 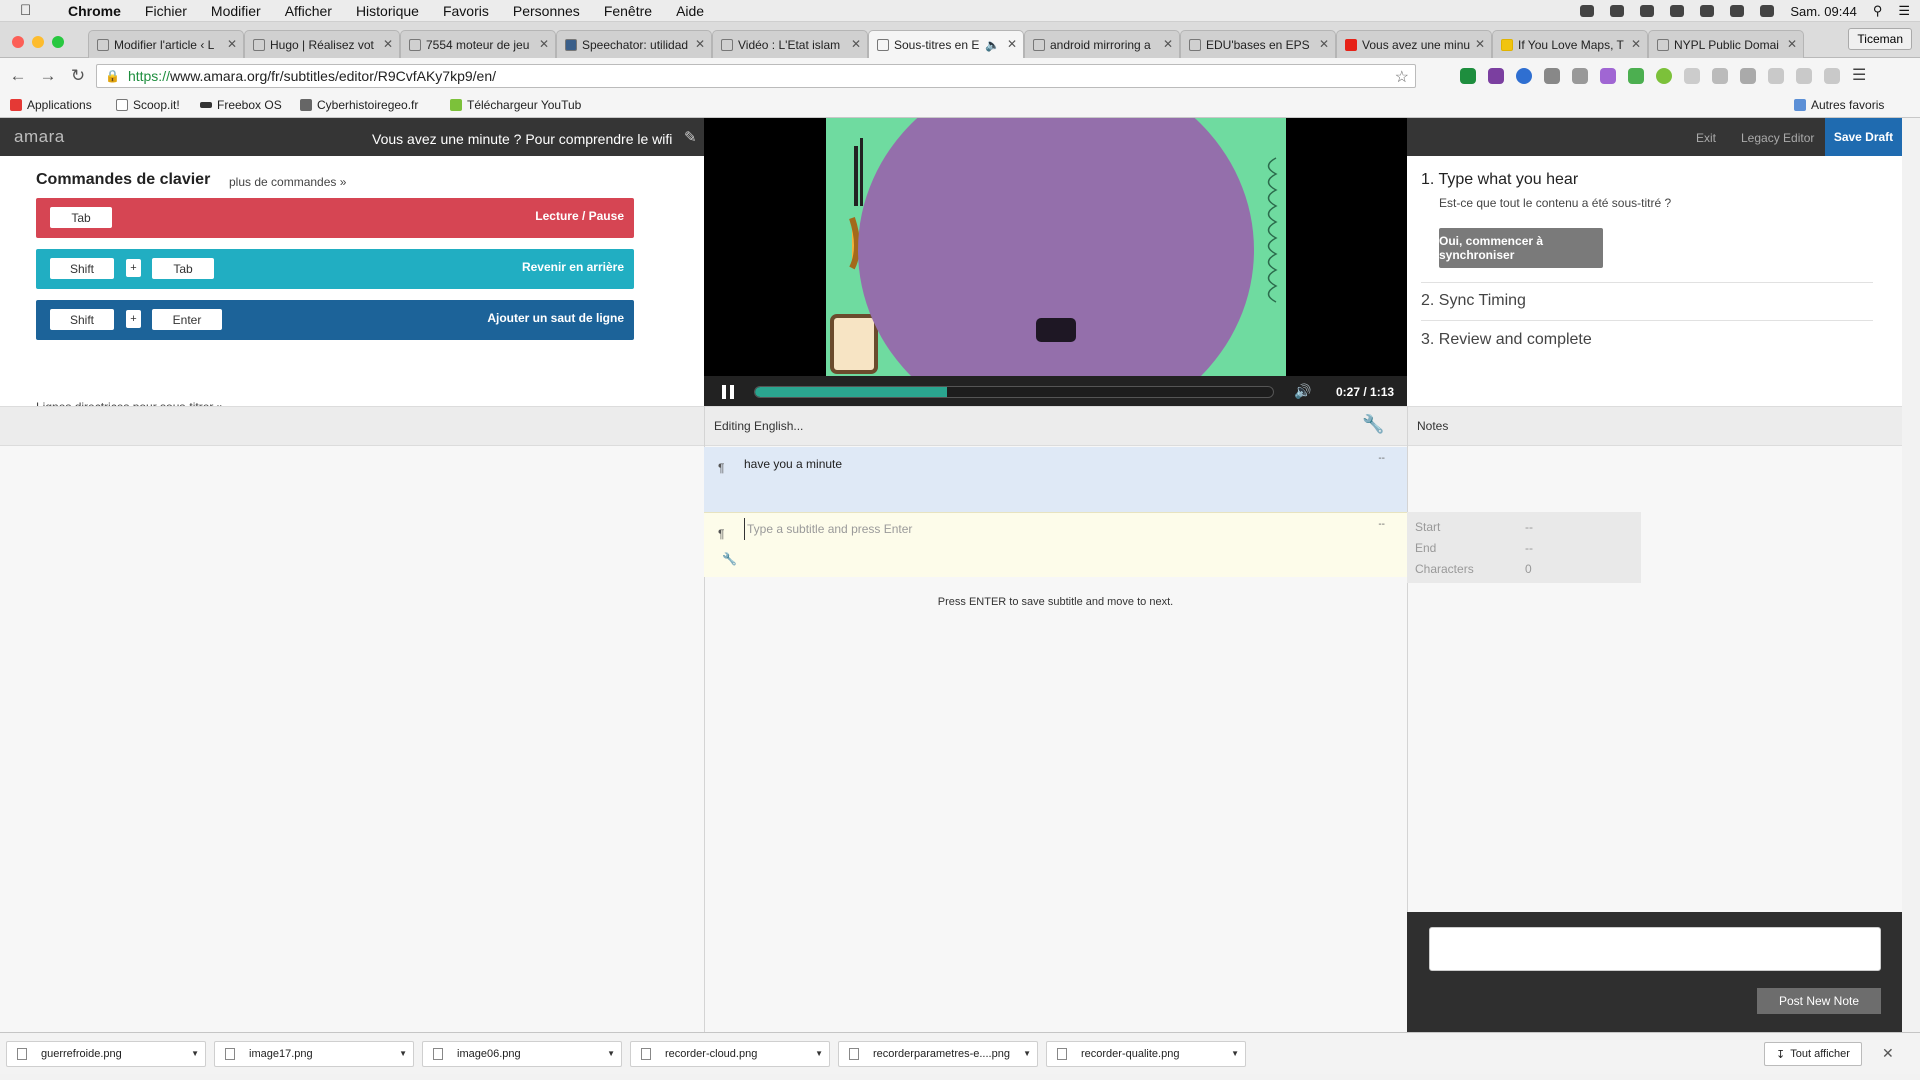 What do you see at coordinates (729, 392) in the screenshot?
I see `pause-icon` at bounding box center [729, 392].